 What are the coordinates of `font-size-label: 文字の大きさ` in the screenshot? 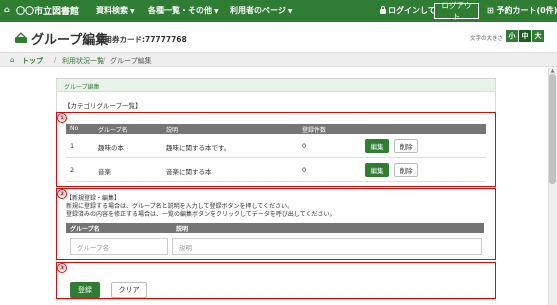 It's located at (487, 39).